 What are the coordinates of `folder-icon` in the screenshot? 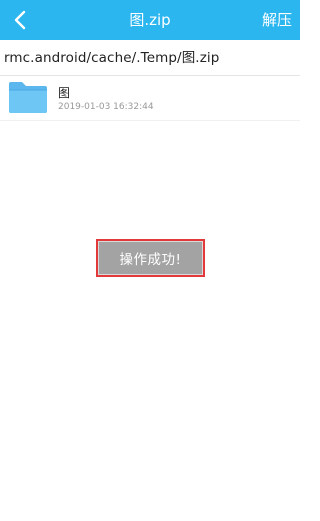 It's located at (28, 97).